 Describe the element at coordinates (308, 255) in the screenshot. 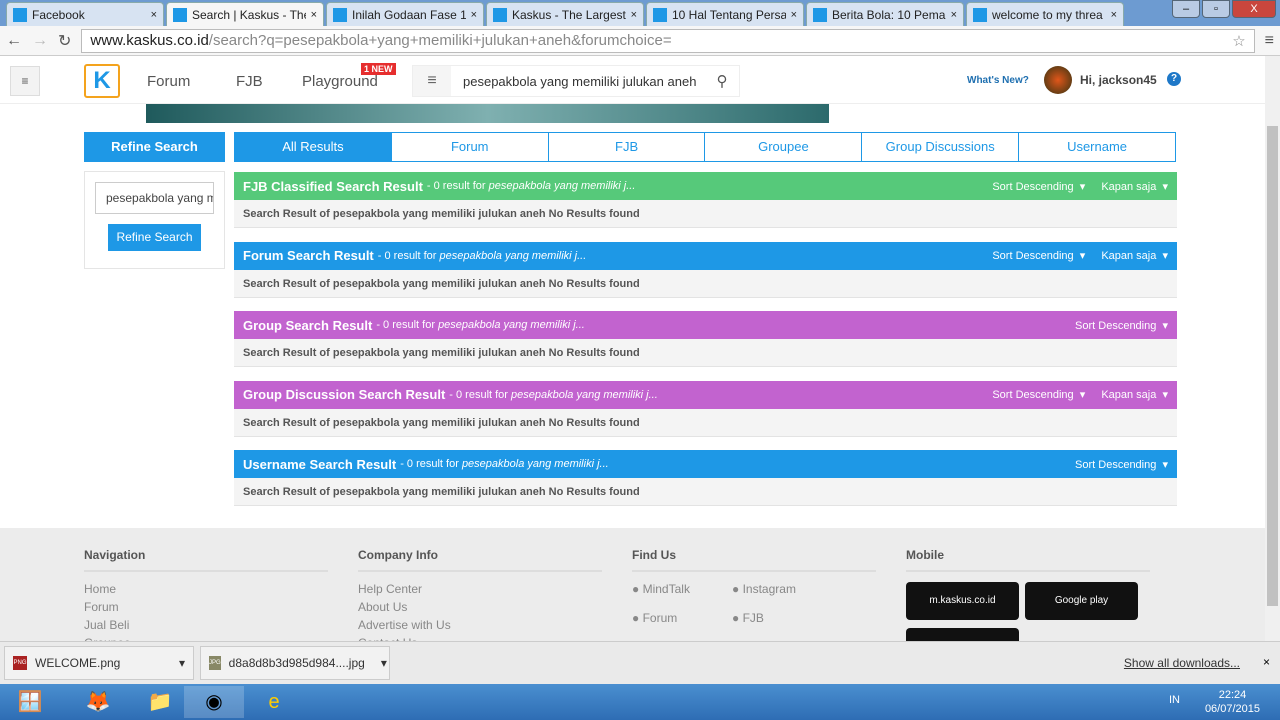

I see `section-title: Forum Search Result` at that location.